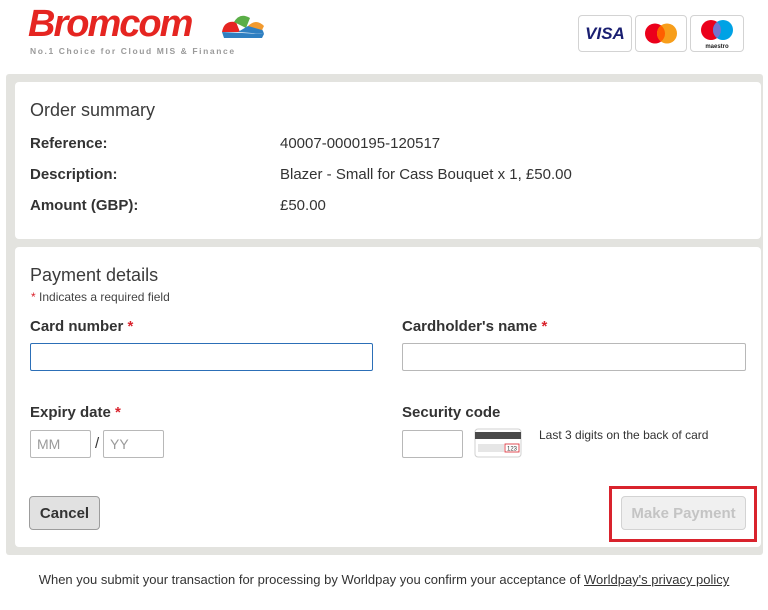 The height and width of the screenshot is (610, 768). What do you see at coordinates (243, 26) in the screenshot?
I see `logo-mark-icon` at bounding box center [243, 26].